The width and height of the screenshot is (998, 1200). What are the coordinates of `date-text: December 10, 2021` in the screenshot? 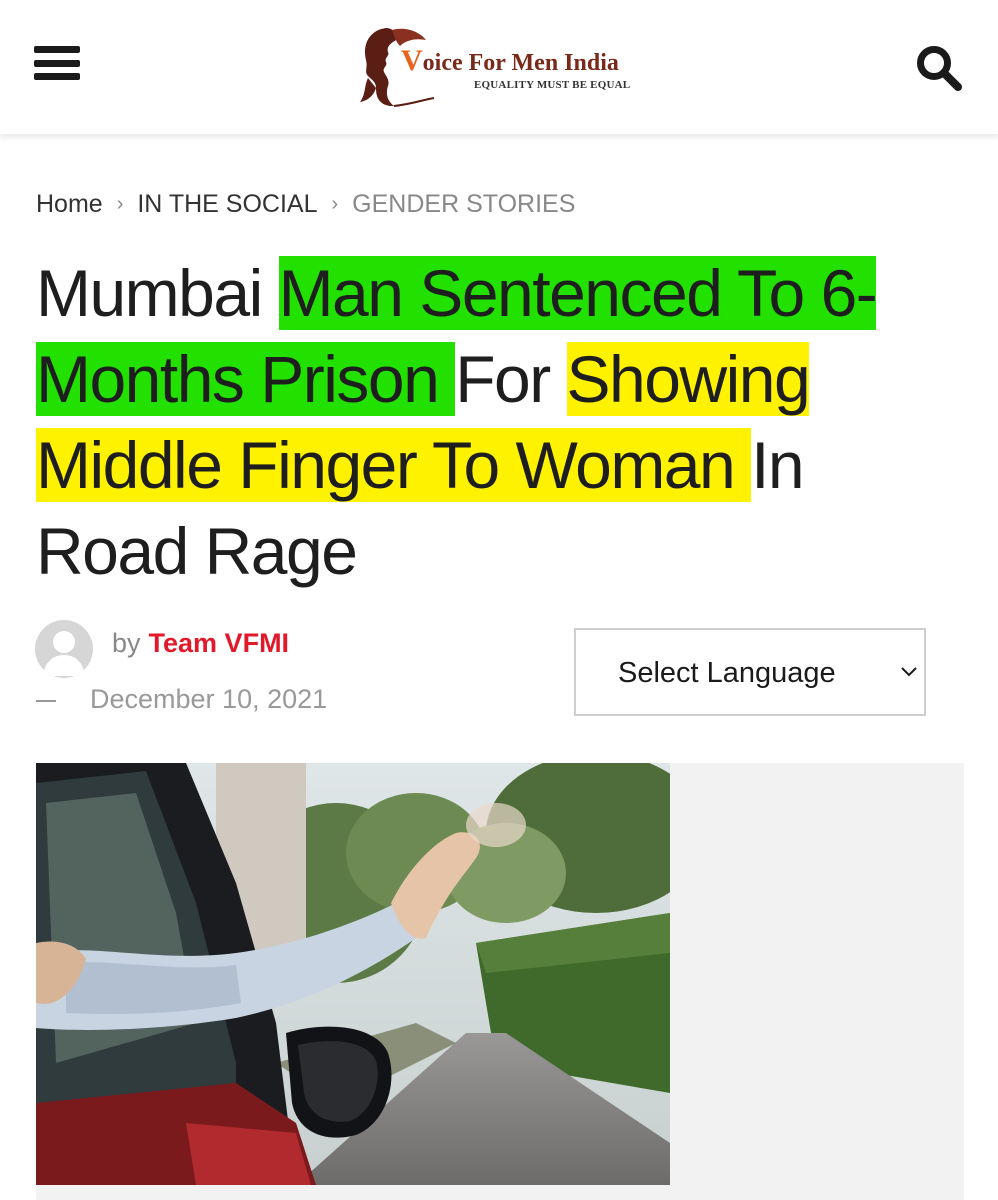 It's located at (209, 699).